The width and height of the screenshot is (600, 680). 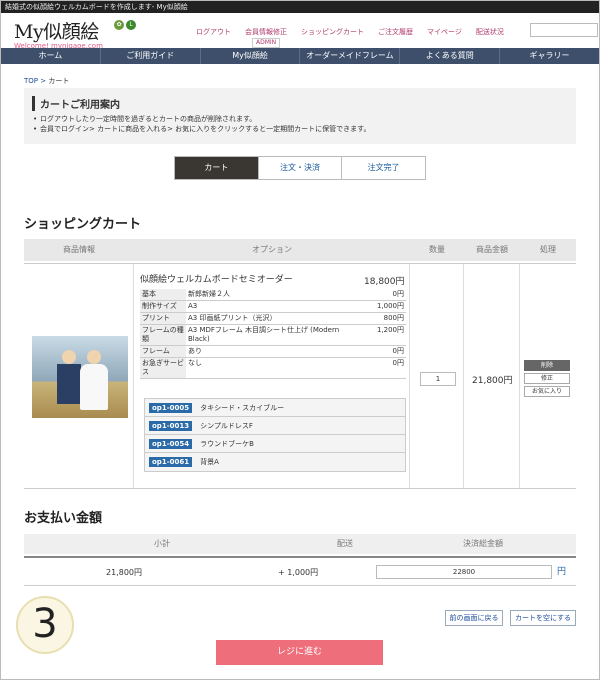 I want to click on logo-badges: ✿ L, so click(x=125, y=25).